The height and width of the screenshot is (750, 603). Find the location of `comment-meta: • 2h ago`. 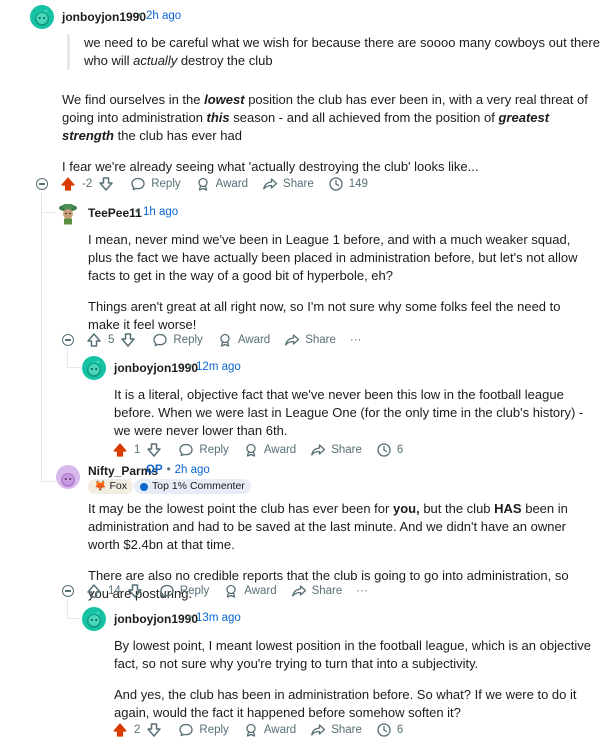

comment-meta: • 2h ago is located at coordinates (157, 16).